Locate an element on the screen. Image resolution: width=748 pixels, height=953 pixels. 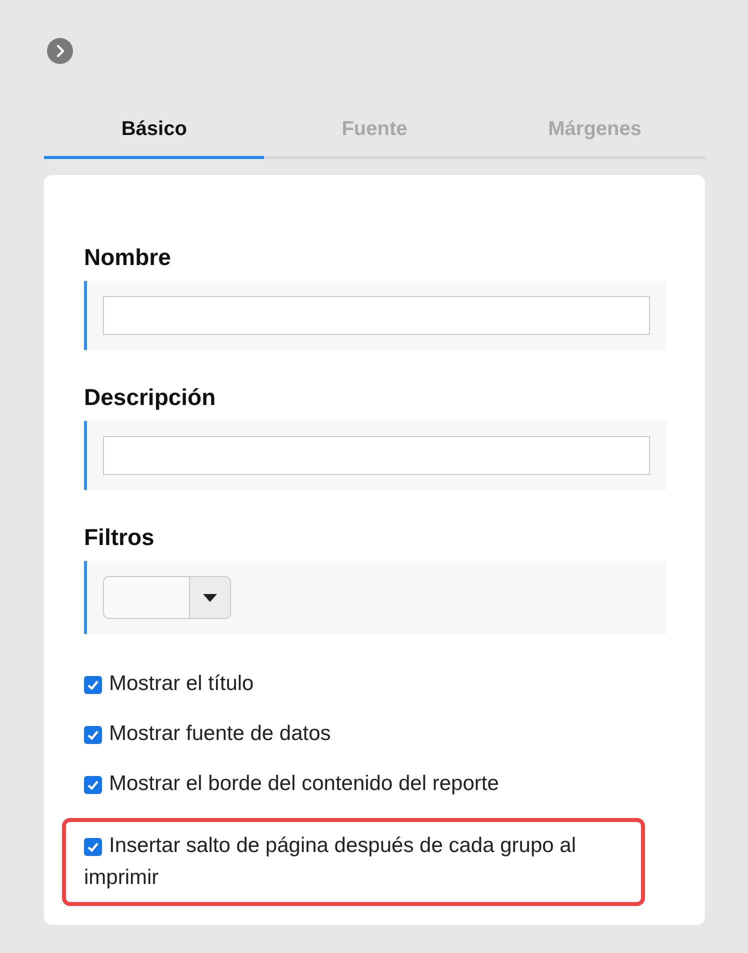
expand-button is located at coordinates (60, 51).